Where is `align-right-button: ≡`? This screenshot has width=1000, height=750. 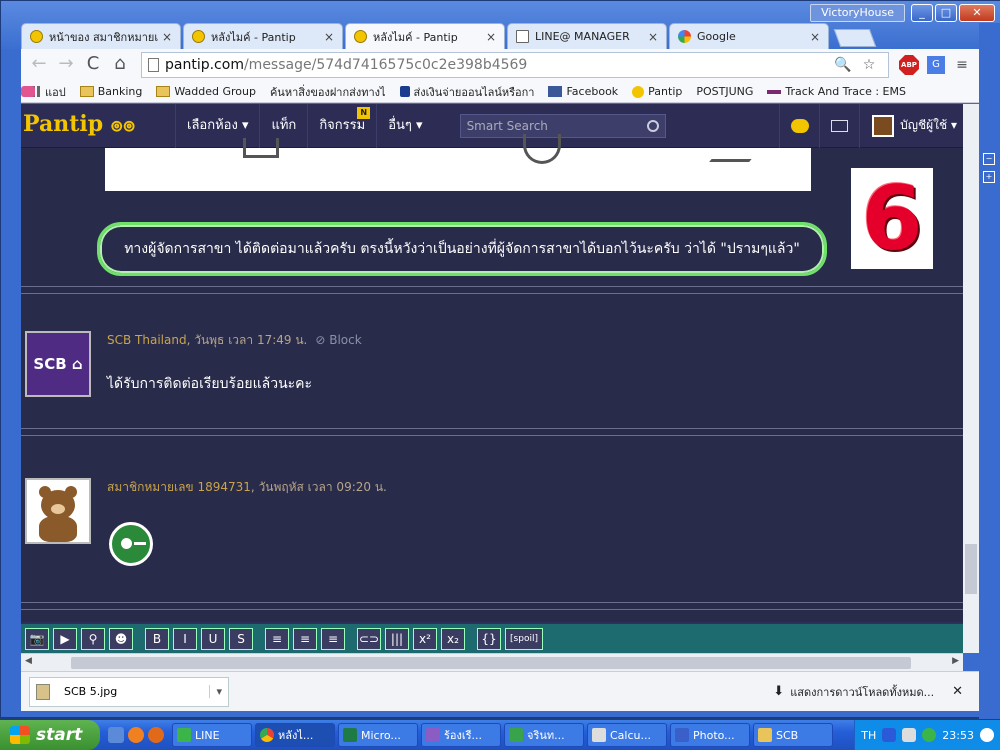
align-right-button: ≡ is located at coordinates (333, 638).